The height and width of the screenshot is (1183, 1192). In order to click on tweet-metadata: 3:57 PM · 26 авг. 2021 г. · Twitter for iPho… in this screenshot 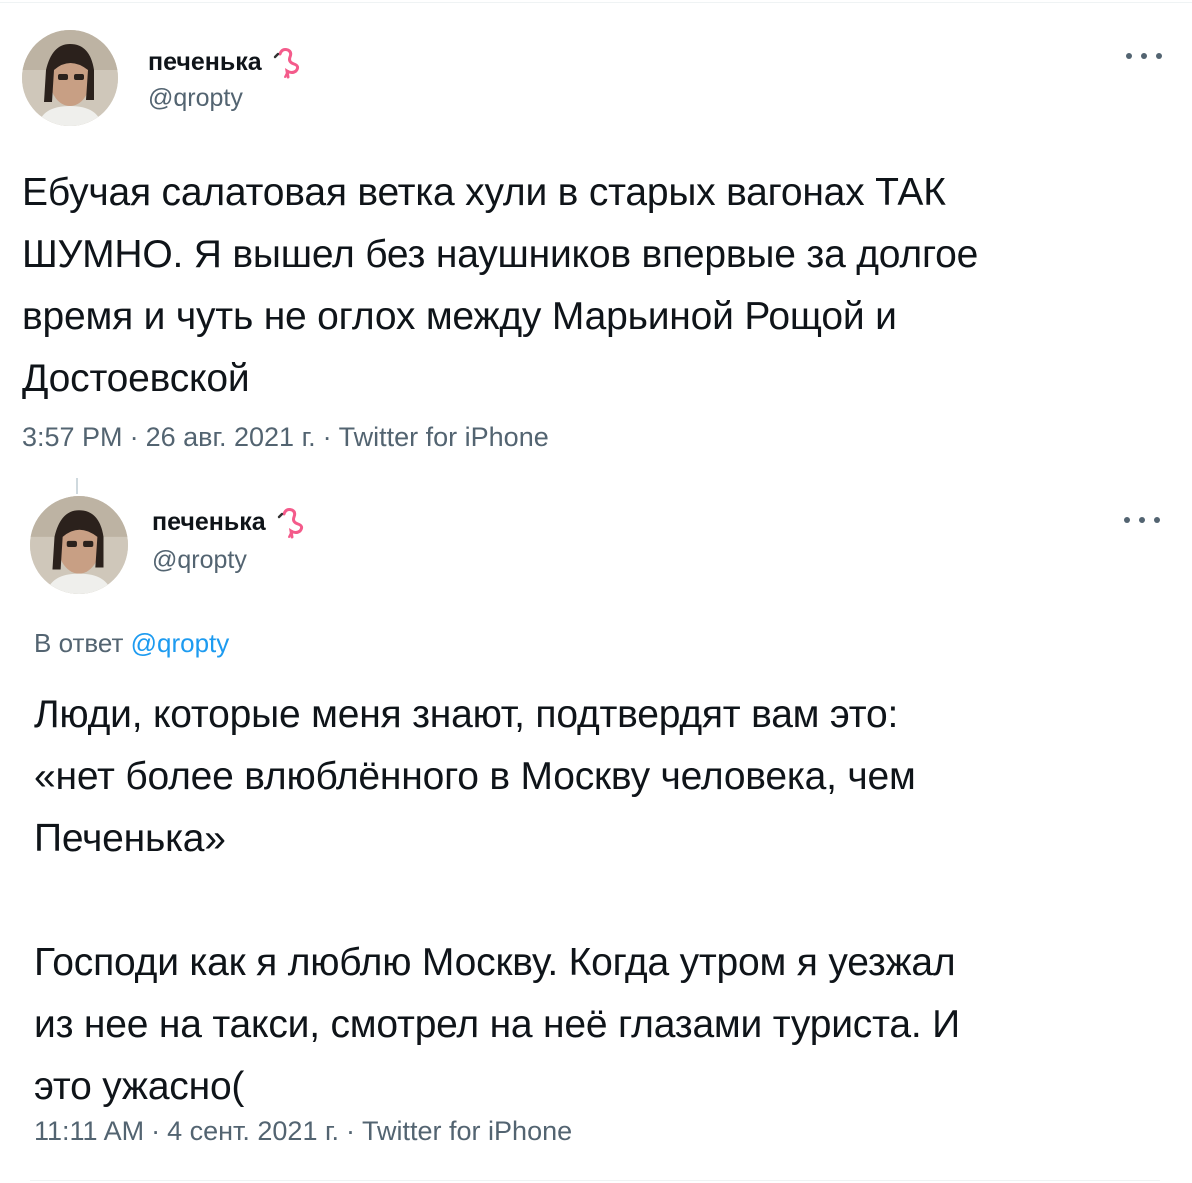, I will do `click(285, 437)`.